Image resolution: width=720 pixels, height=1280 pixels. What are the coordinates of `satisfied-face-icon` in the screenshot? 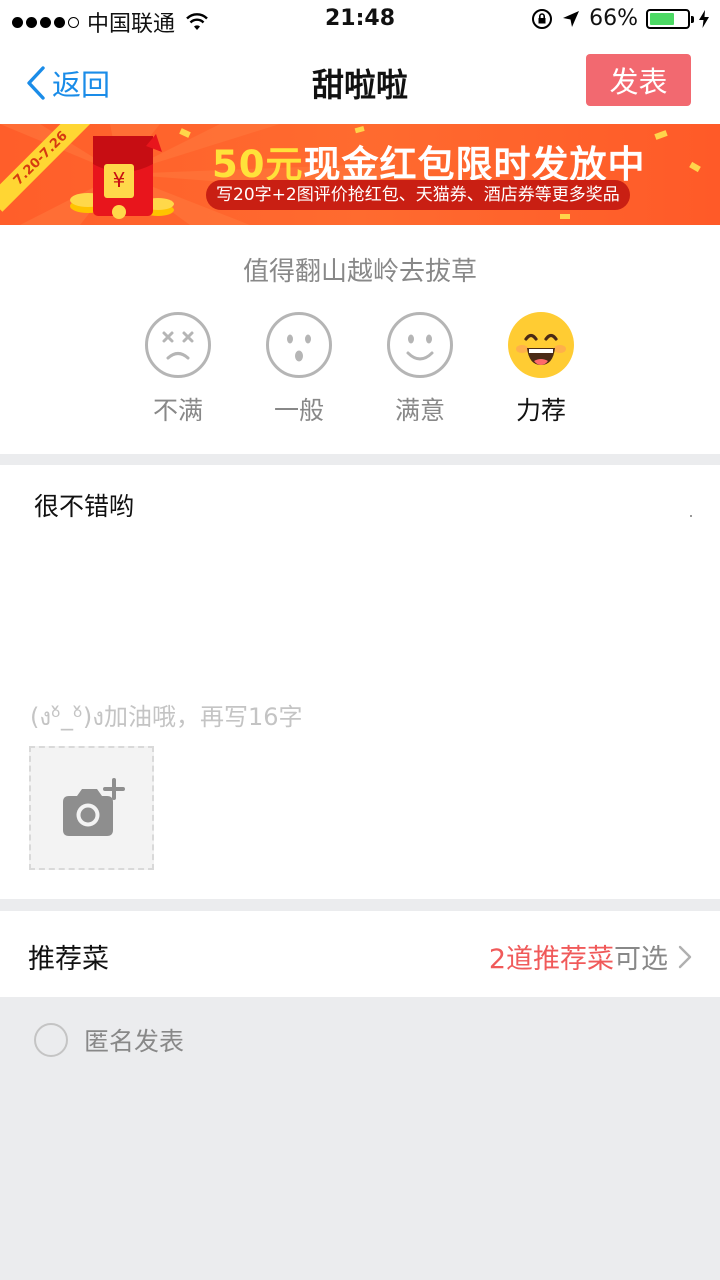 It's located at (420, 345).